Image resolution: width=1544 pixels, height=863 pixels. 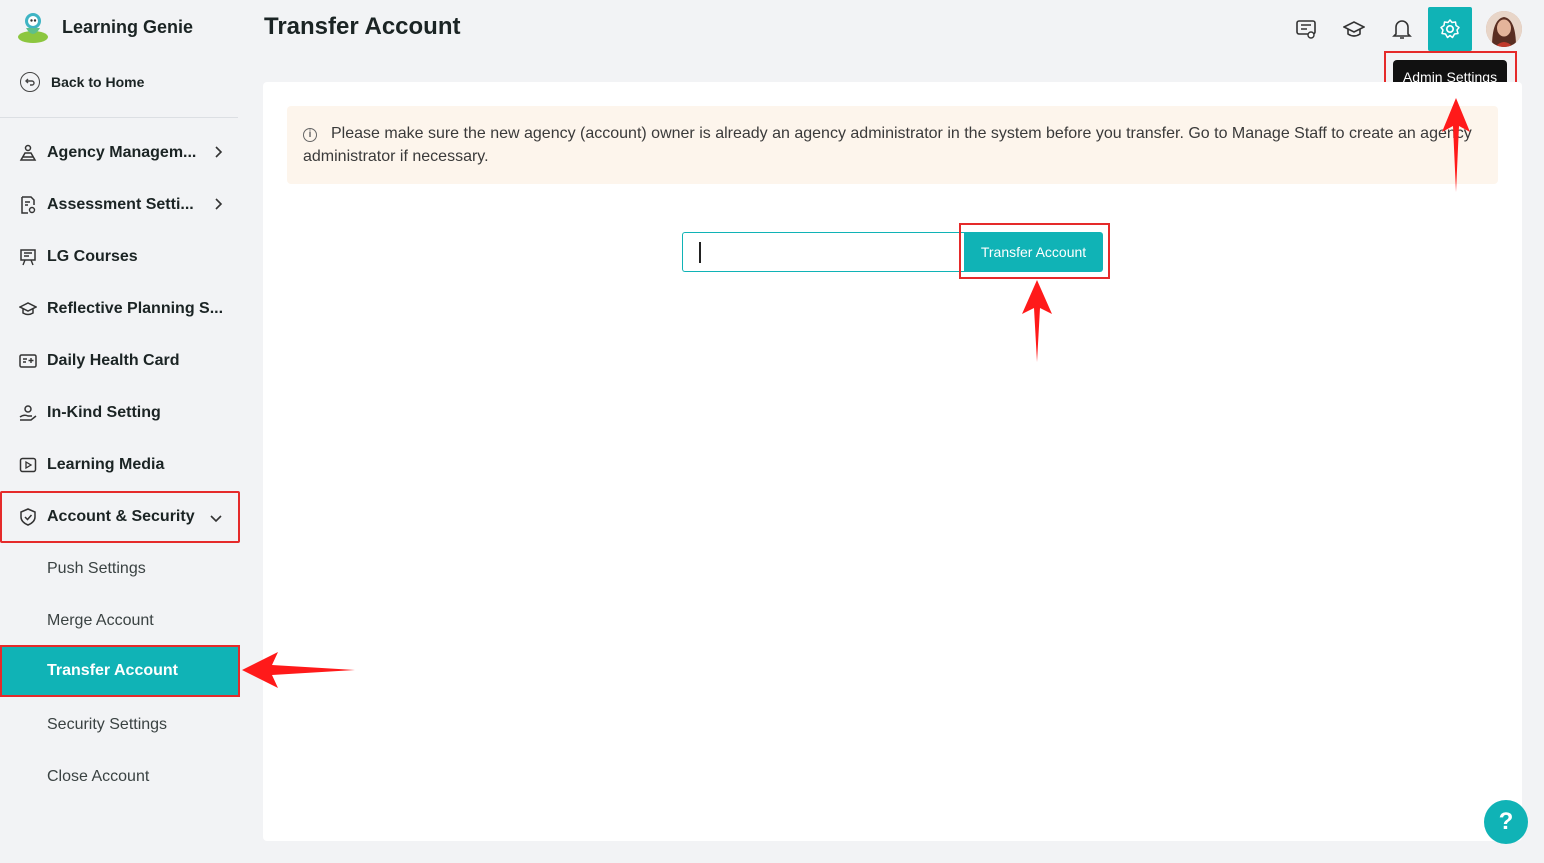 I want to click on sidebar-subitem-label: Security Settings, so click(x=107, y=724).